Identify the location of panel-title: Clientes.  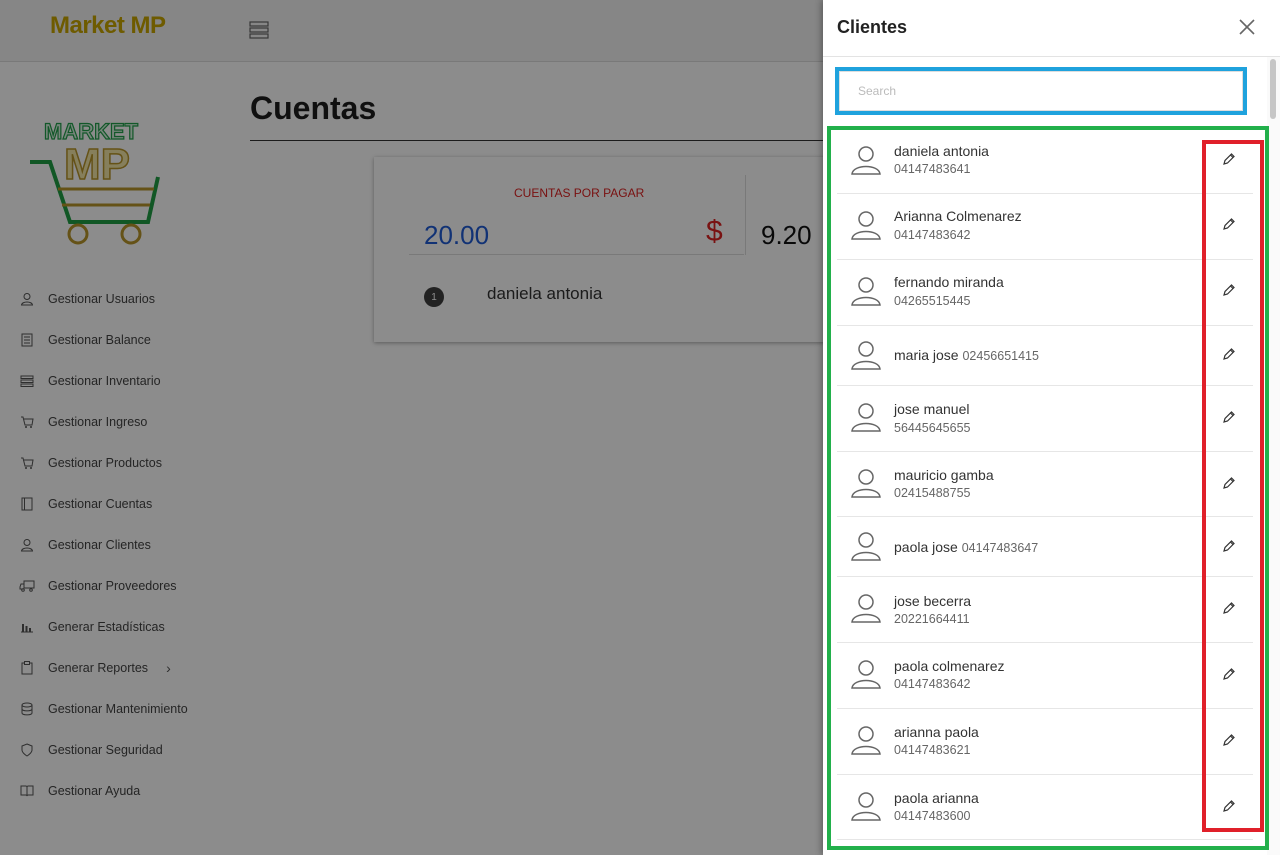
(872, 27).